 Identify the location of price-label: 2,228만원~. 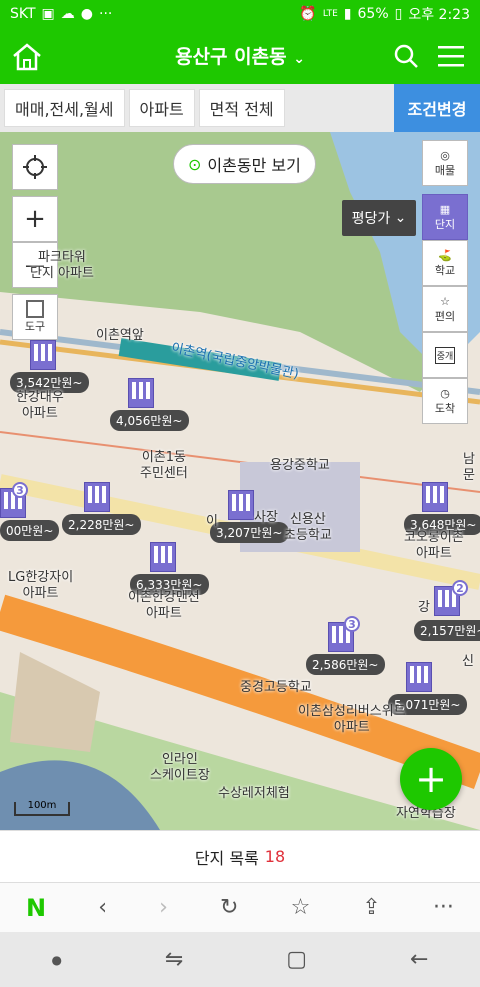
(101, 524).